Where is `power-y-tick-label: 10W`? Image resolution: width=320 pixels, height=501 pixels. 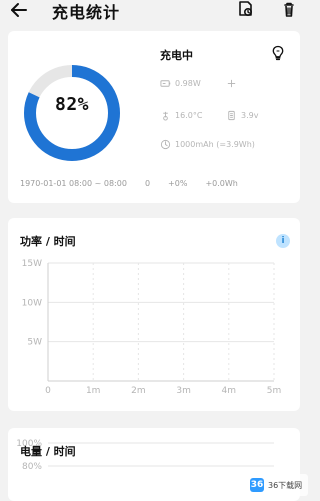
power-y-tick-label: 10W is located at coordinates (32, 303).